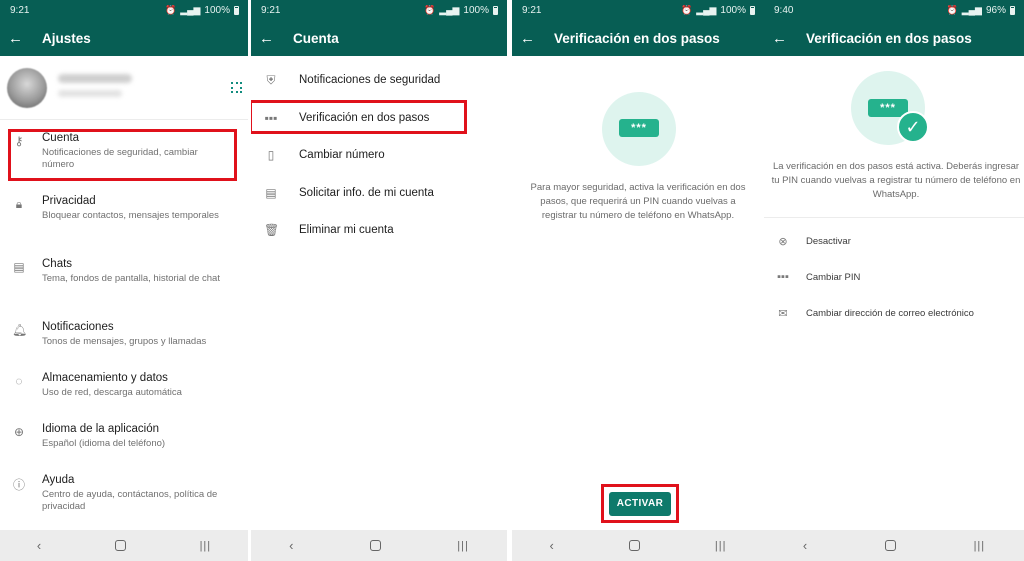  What do you see at coordinates (783, 241) in the screenshot?
I see `cancel-circle-icon: ⊗` at bounding box center [783, 241].